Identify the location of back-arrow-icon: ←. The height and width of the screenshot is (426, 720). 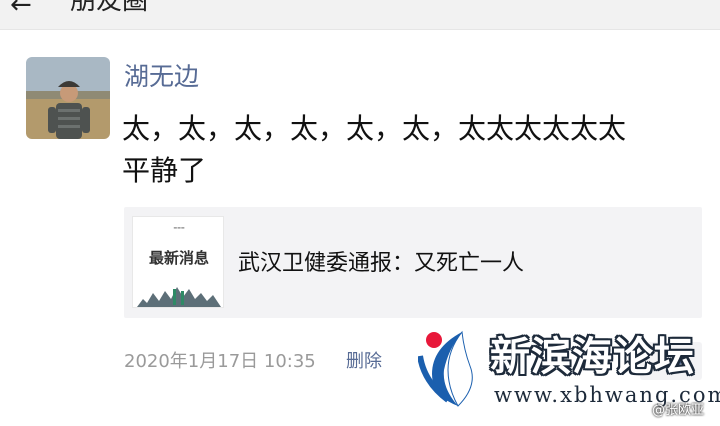
(21, 9).